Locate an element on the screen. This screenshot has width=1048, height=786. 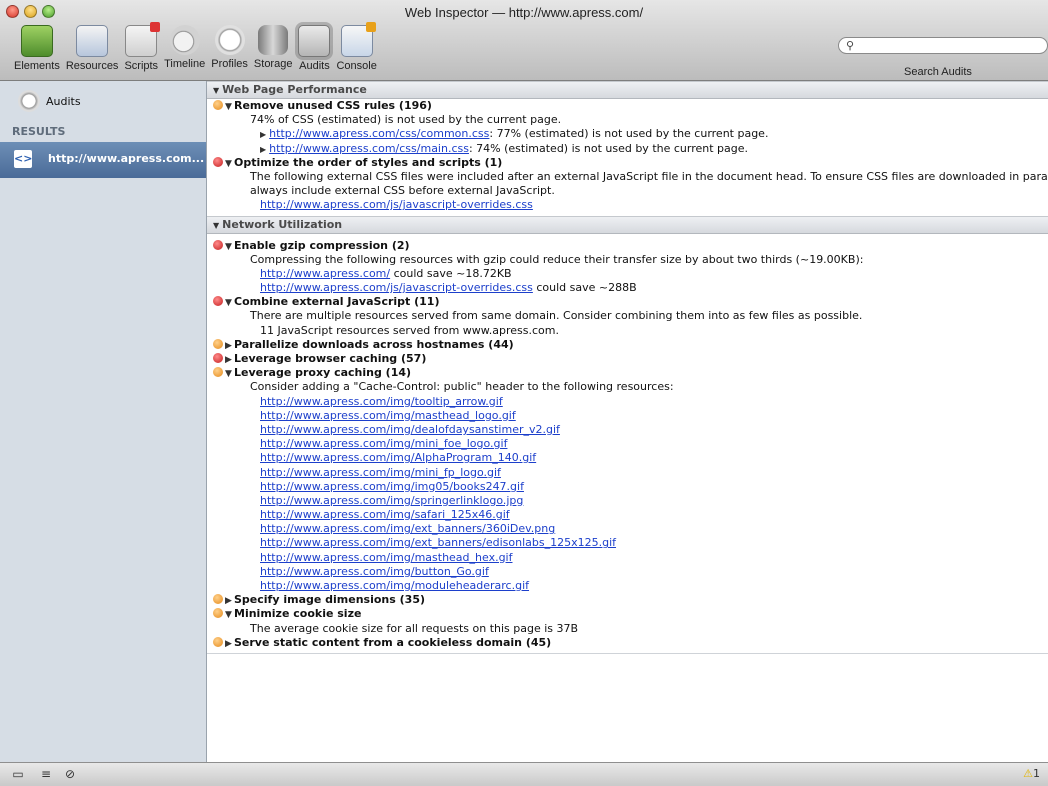
toolbar-label: Console is located at coordinates (356, 66).